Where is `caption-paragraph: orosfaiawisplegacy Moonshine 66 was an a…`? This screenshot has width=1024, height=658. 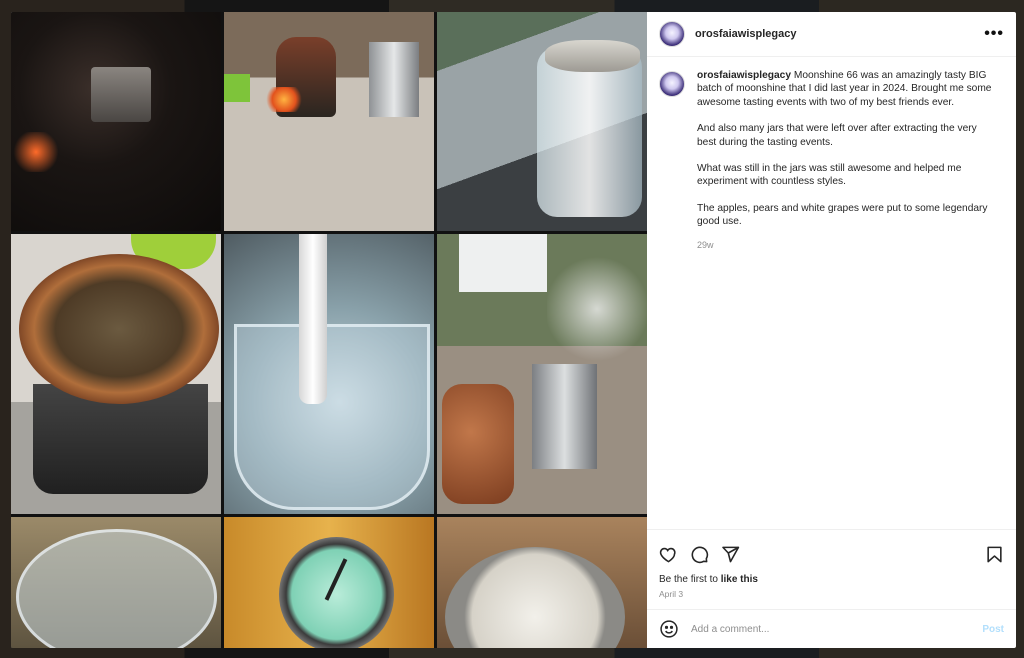 caption-paragraph: orosfaiawisplegacy Moonshine 66 was an a… is located at coordinates (847, 89).